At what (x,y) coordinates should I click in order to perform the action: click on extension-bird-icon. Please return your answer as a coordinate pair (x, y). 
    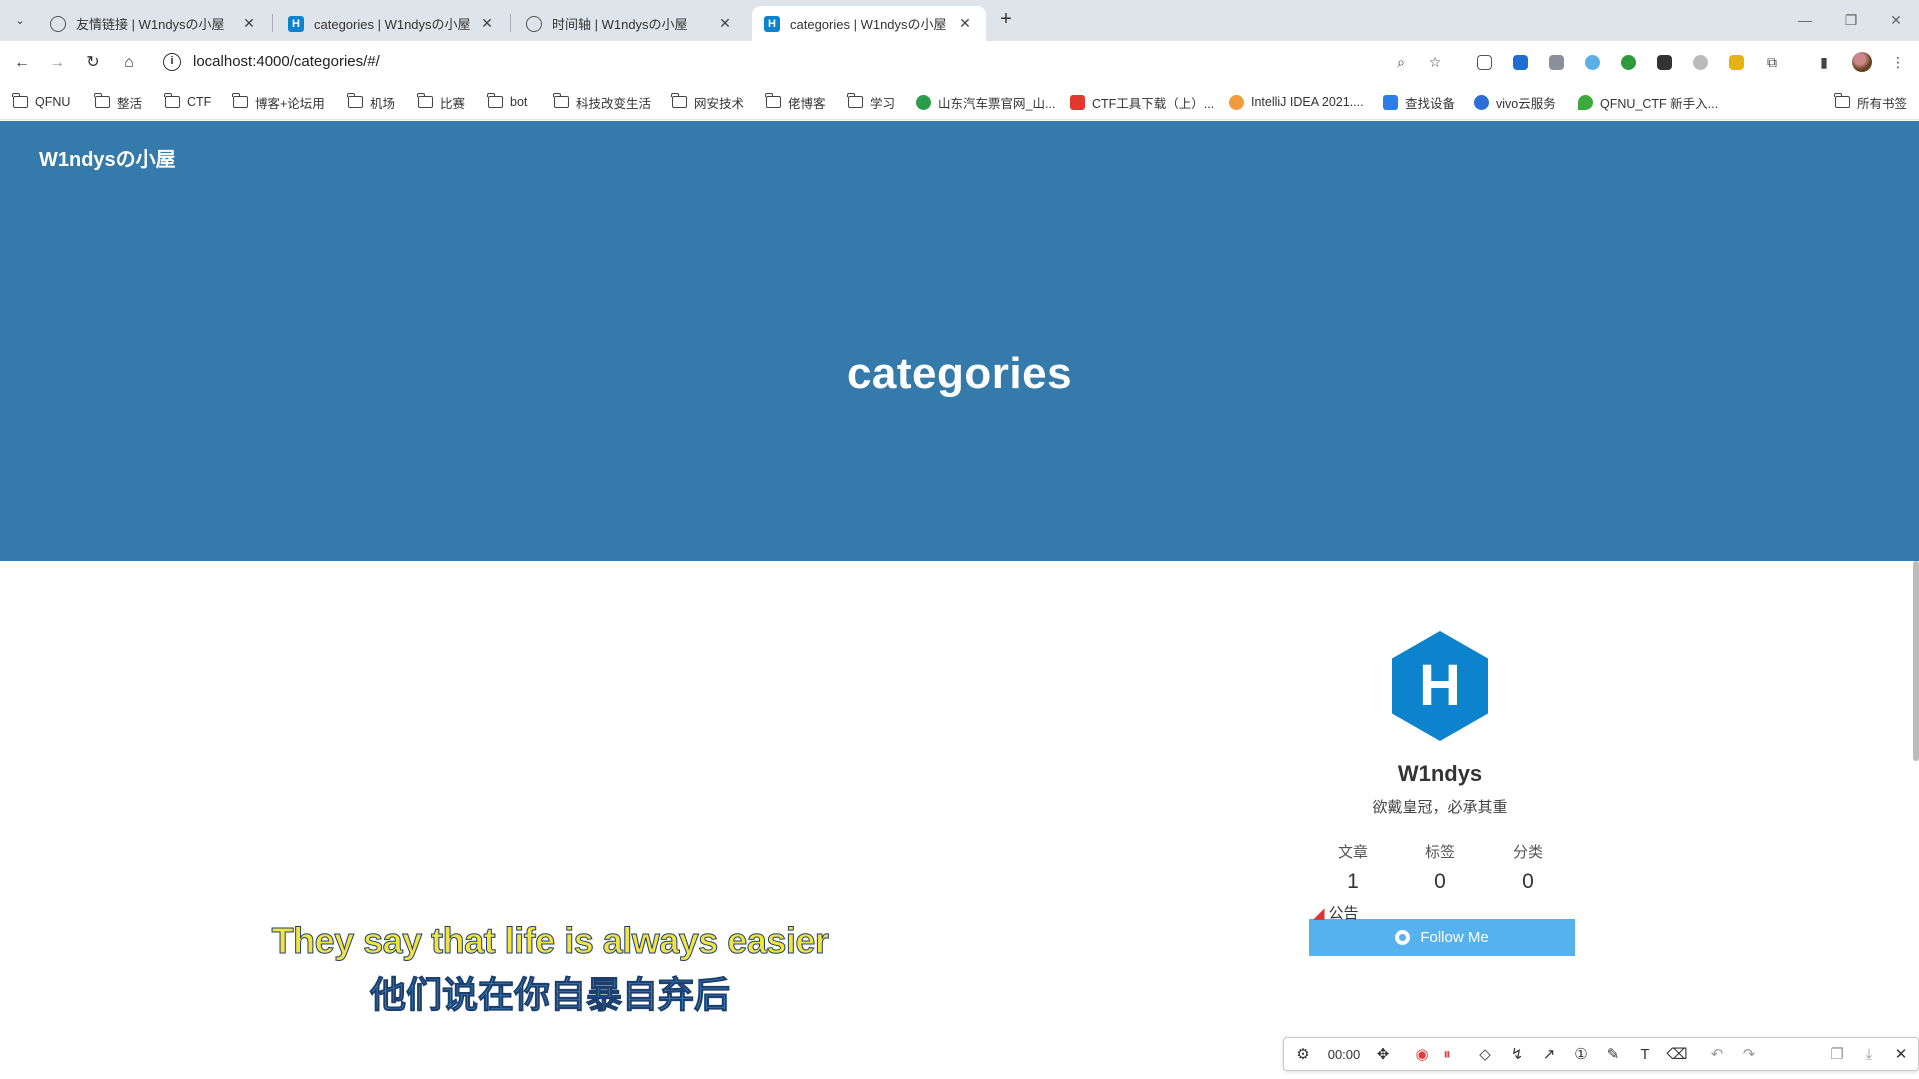
    Looking at the image, I should click on (1520, 62).